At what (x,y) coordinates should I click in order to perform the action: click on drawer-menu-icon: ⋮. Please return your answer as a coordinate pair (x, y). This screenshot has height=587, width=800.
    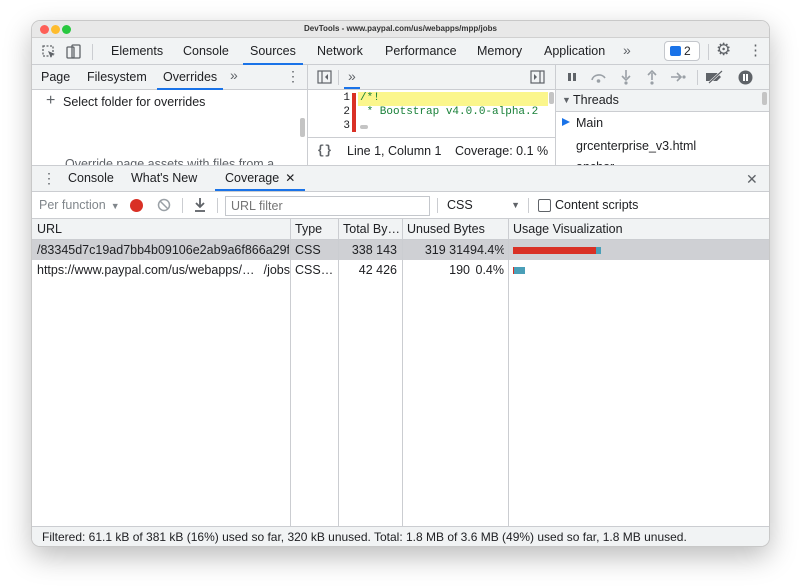
    Looking at the image, I should click on (49, 178).